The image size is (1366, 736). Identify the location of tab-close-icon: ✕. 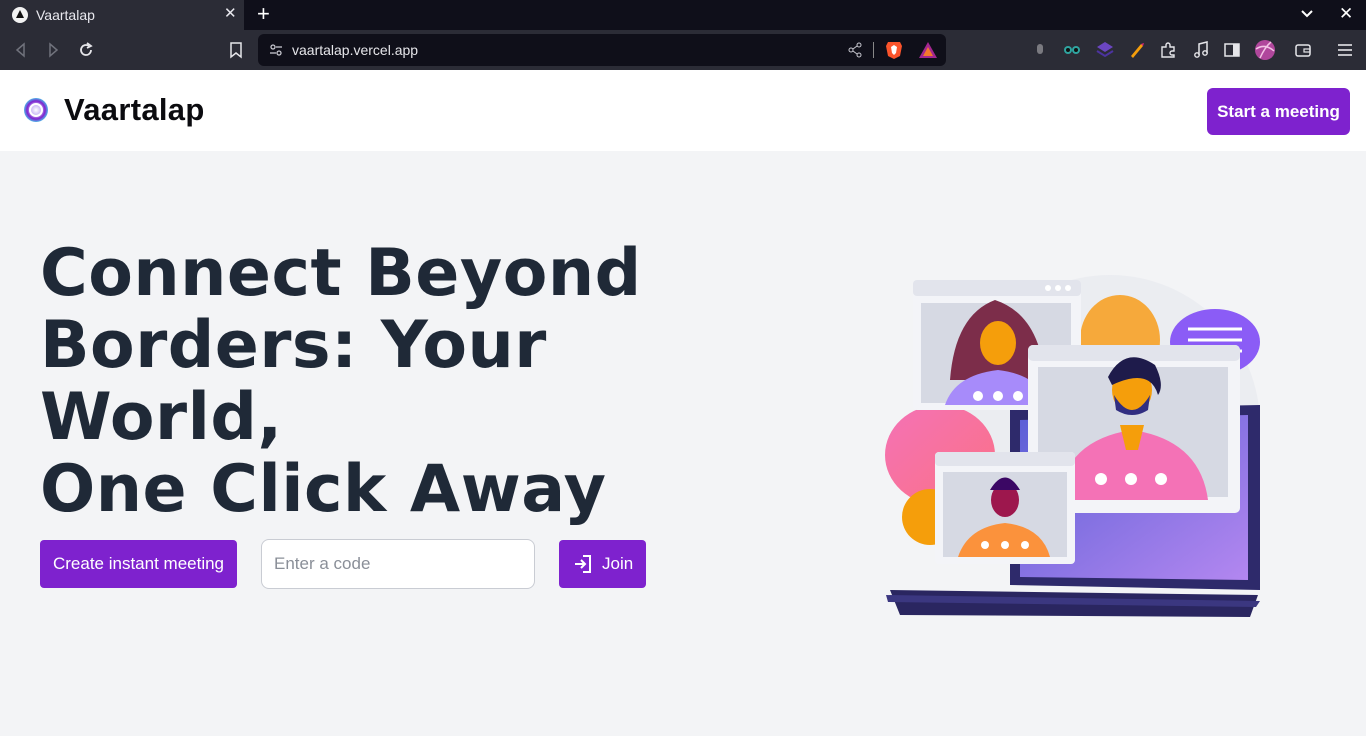
(230, 14).